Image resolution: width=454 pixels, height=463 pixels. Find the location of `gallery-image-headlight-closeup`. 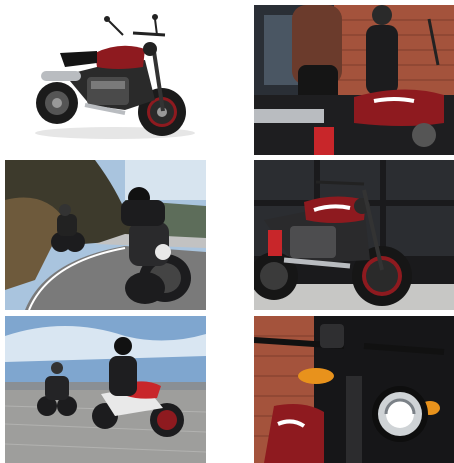

gallery-image-headlight-closeup is located at coordinates (354, 389).